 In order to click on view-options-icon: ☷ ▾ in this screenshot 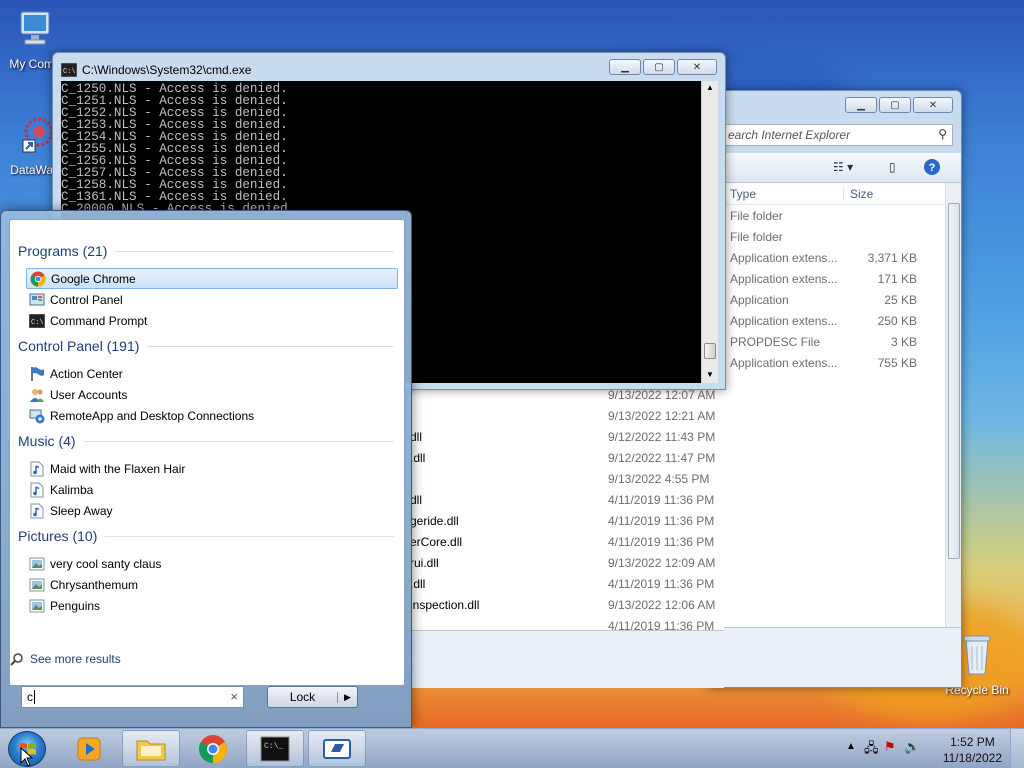, I will do `click(843, 167)`.